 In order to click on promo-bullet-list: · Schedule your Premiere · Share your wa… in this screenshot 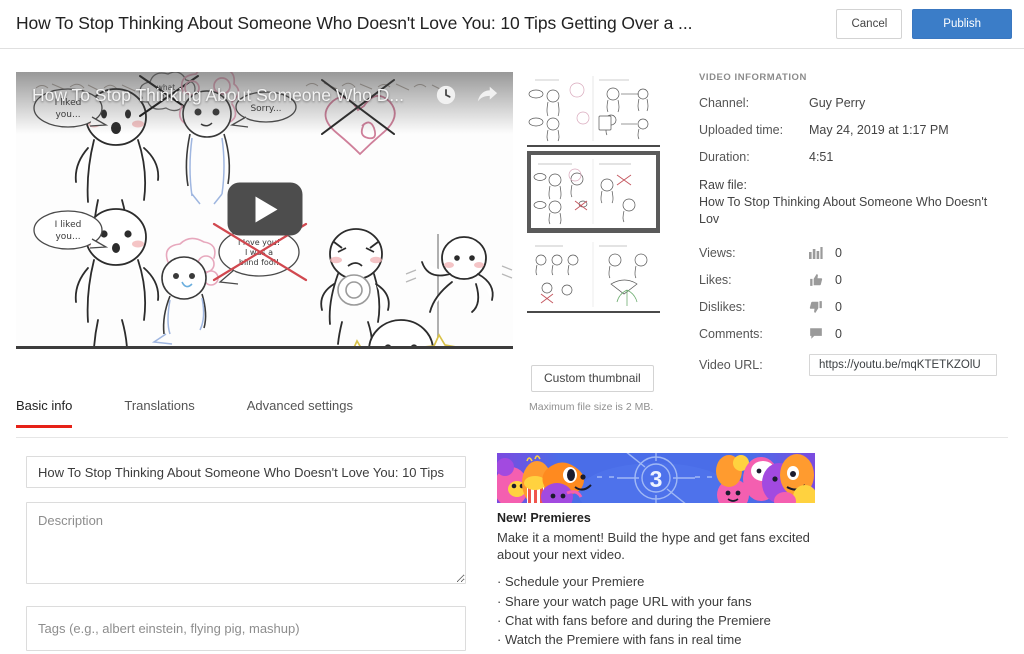, I will do `click(656, 610)`.